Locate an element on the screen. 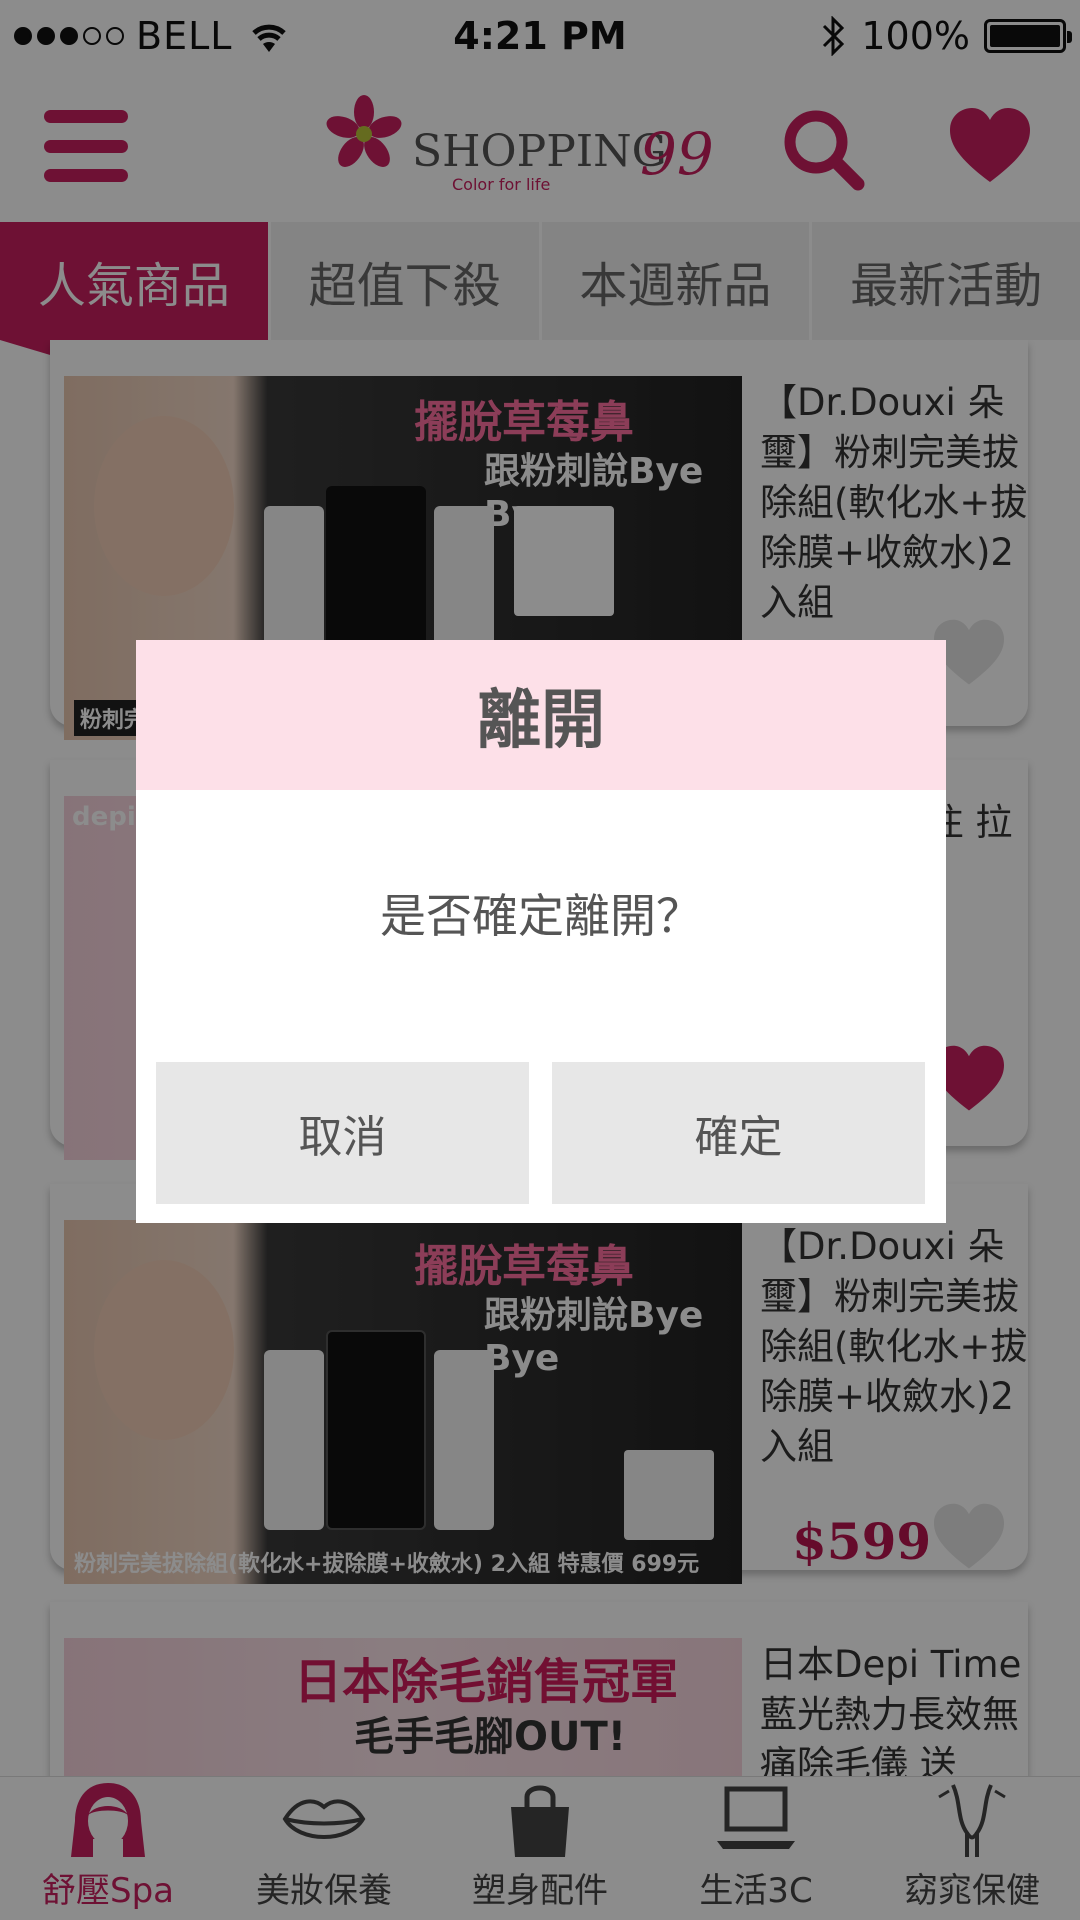 The image size is (1080, 1920). cancel-button: 取消 is located at coordinates (342, 1133).